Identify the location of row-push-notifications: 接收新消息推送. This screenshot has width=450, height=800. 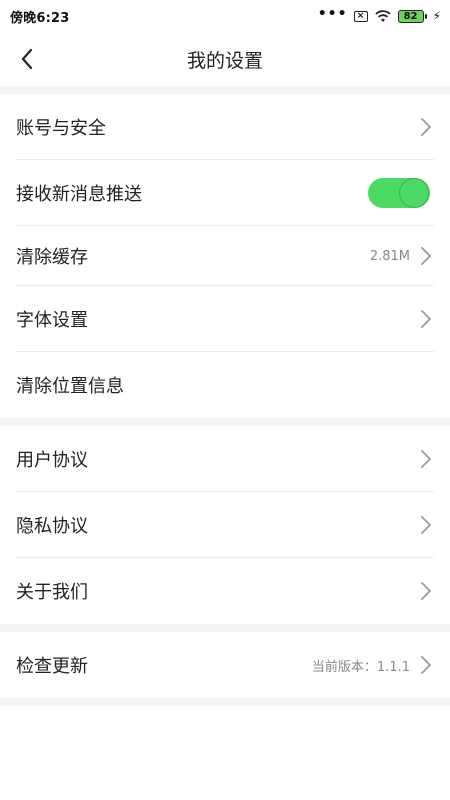
(225, 193).